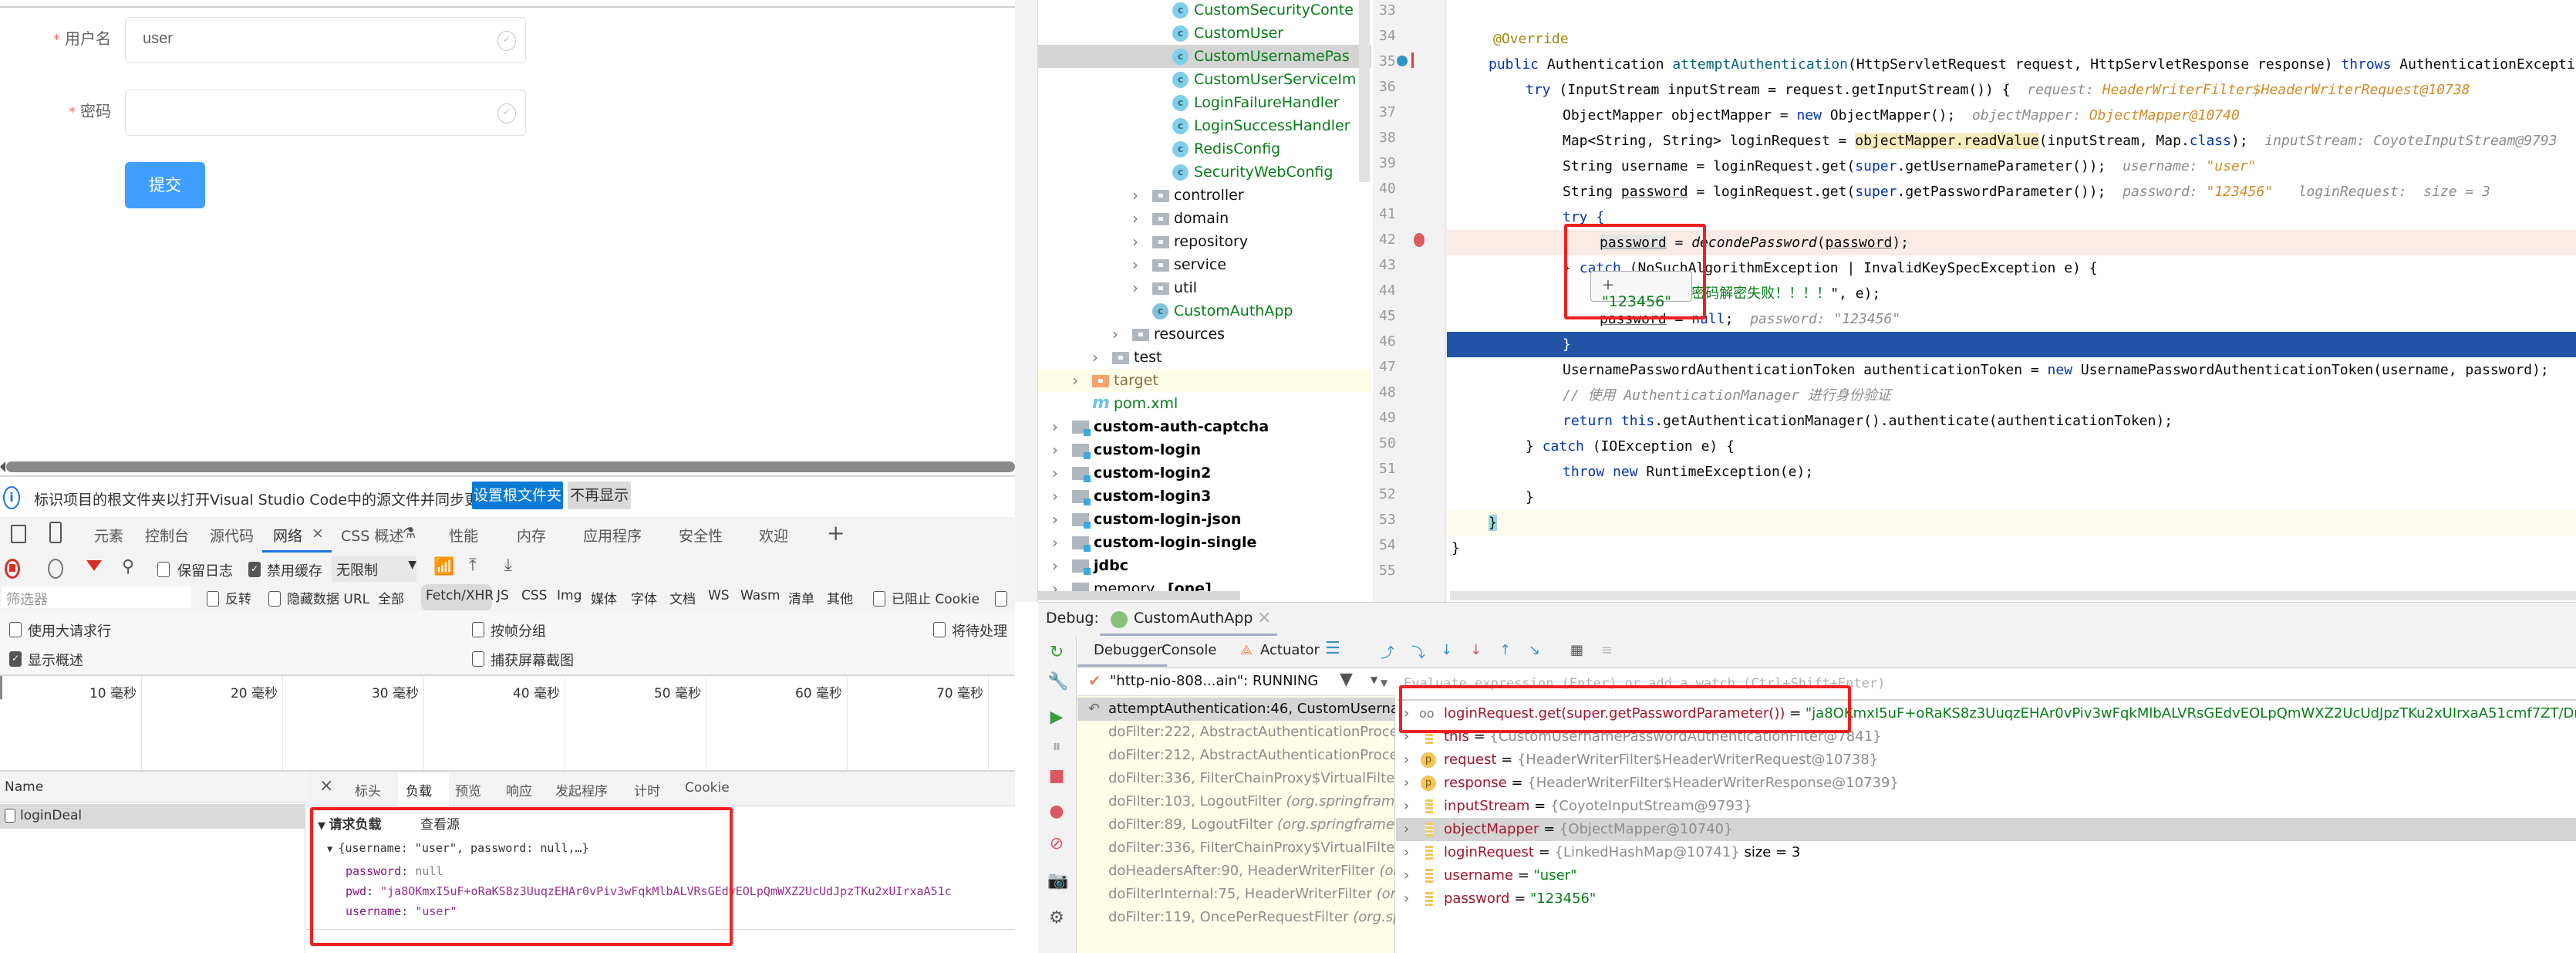 This screenshot has width=2576, height=953. I want to click on tab-network: 网络, so click(287, 536).